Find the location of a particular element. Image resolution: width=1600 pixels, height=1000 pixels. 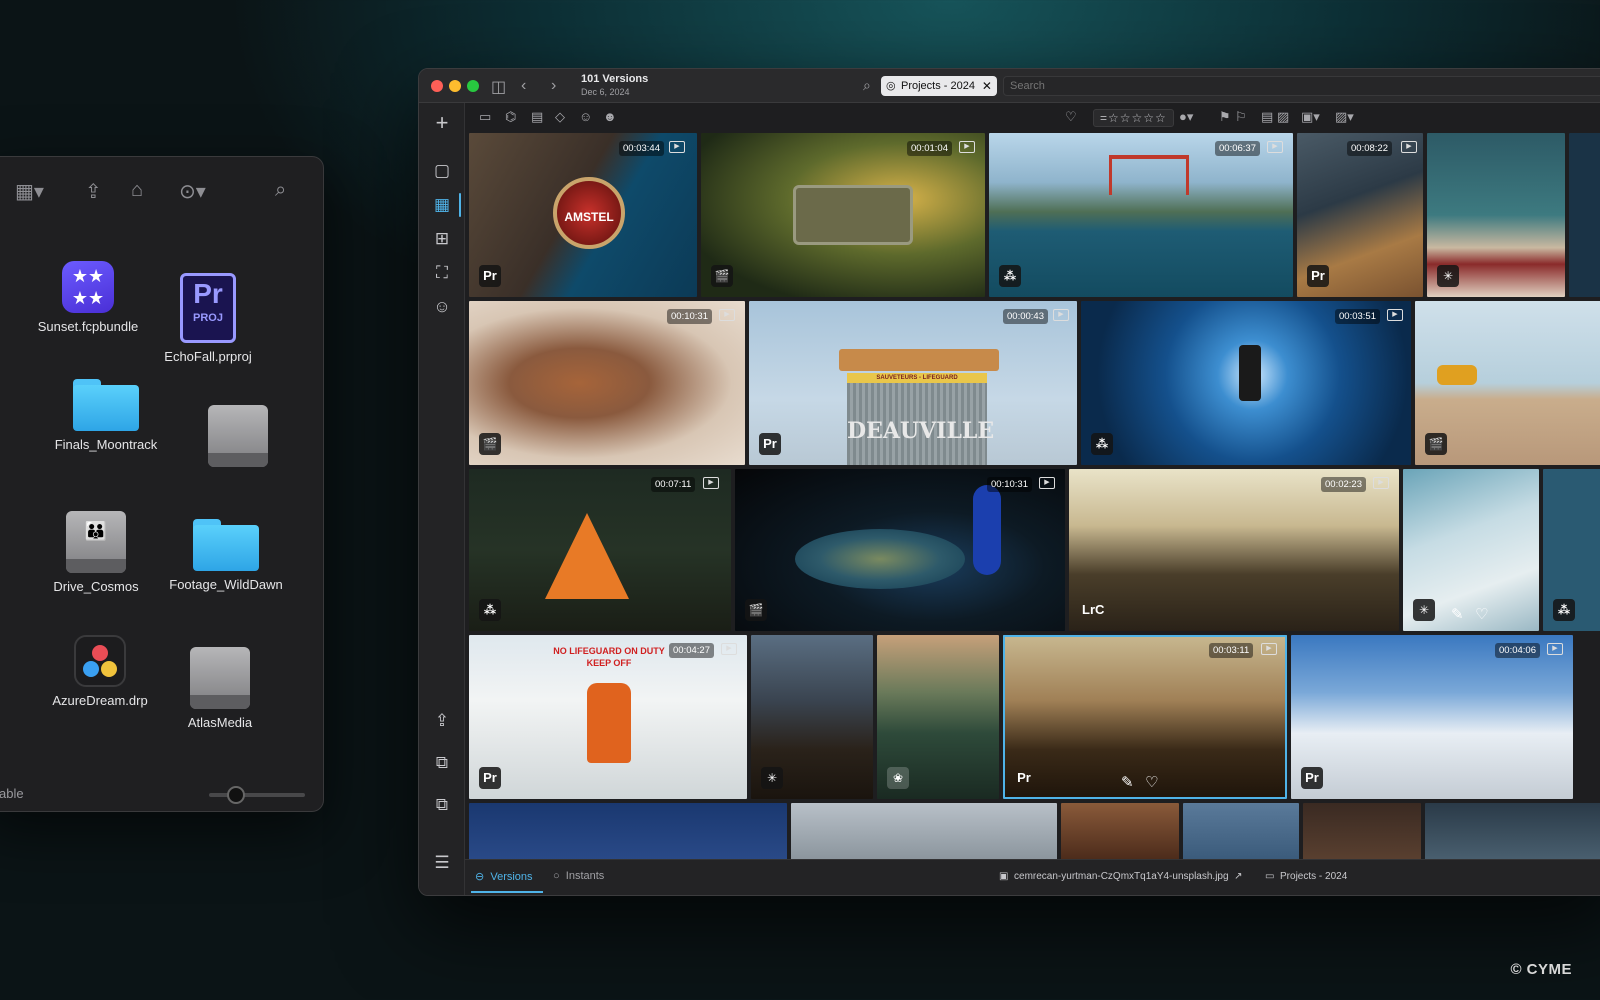

media-tile: 00:04:06 ▶ Pr is located at coordinates (1432, 717).